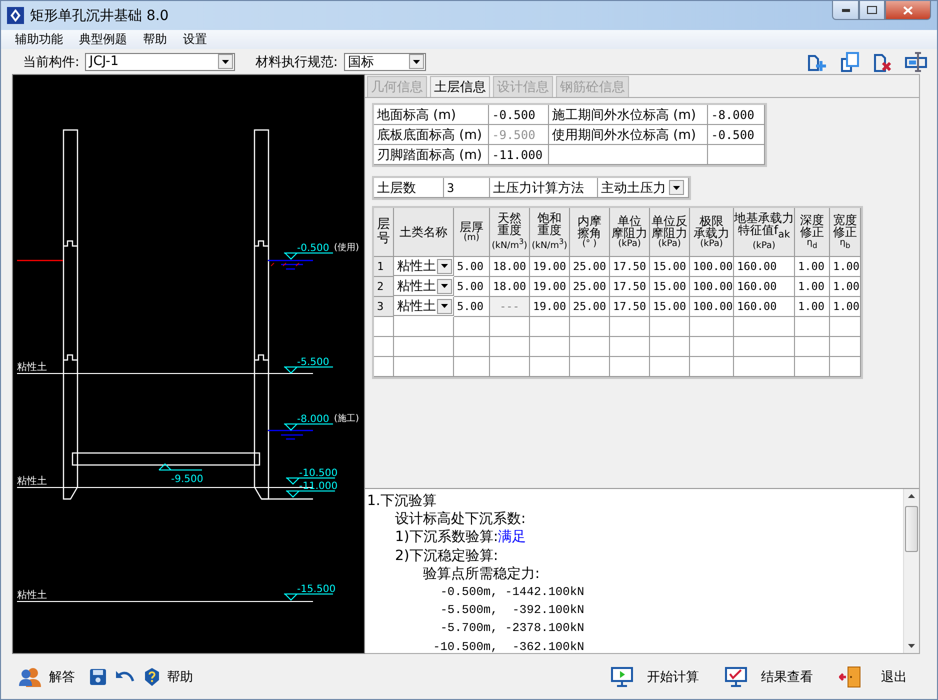 This screenshot has height=700, width=938. Describe the element at coordinates (51, 62) in the screenshot. I see `field-label: 当前构件:` at that location.